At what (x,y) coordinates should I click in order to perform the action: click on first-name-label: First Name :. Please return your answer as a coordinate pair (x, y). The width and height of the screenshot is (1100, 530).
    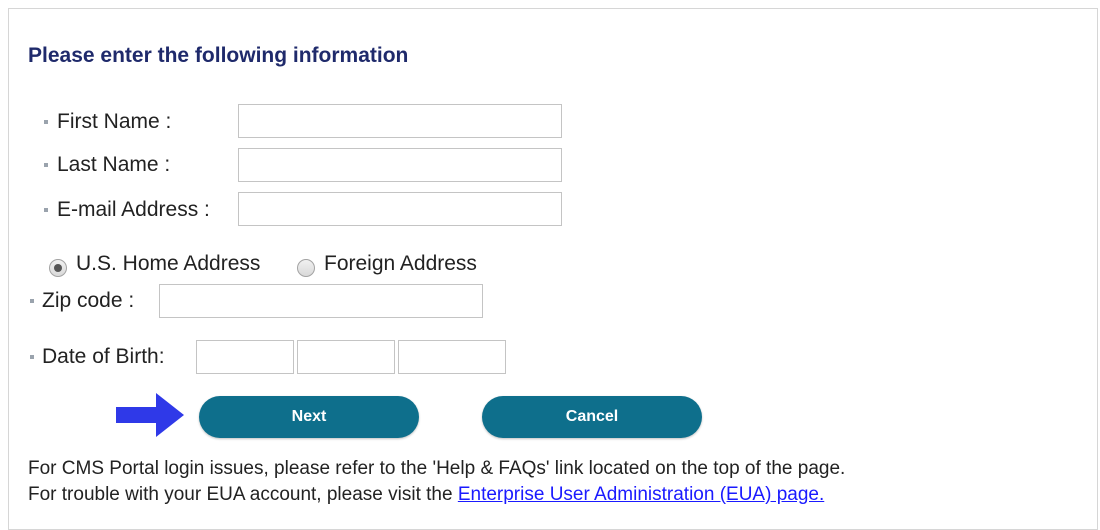
    Looking at the image, I should click on (114, 121).